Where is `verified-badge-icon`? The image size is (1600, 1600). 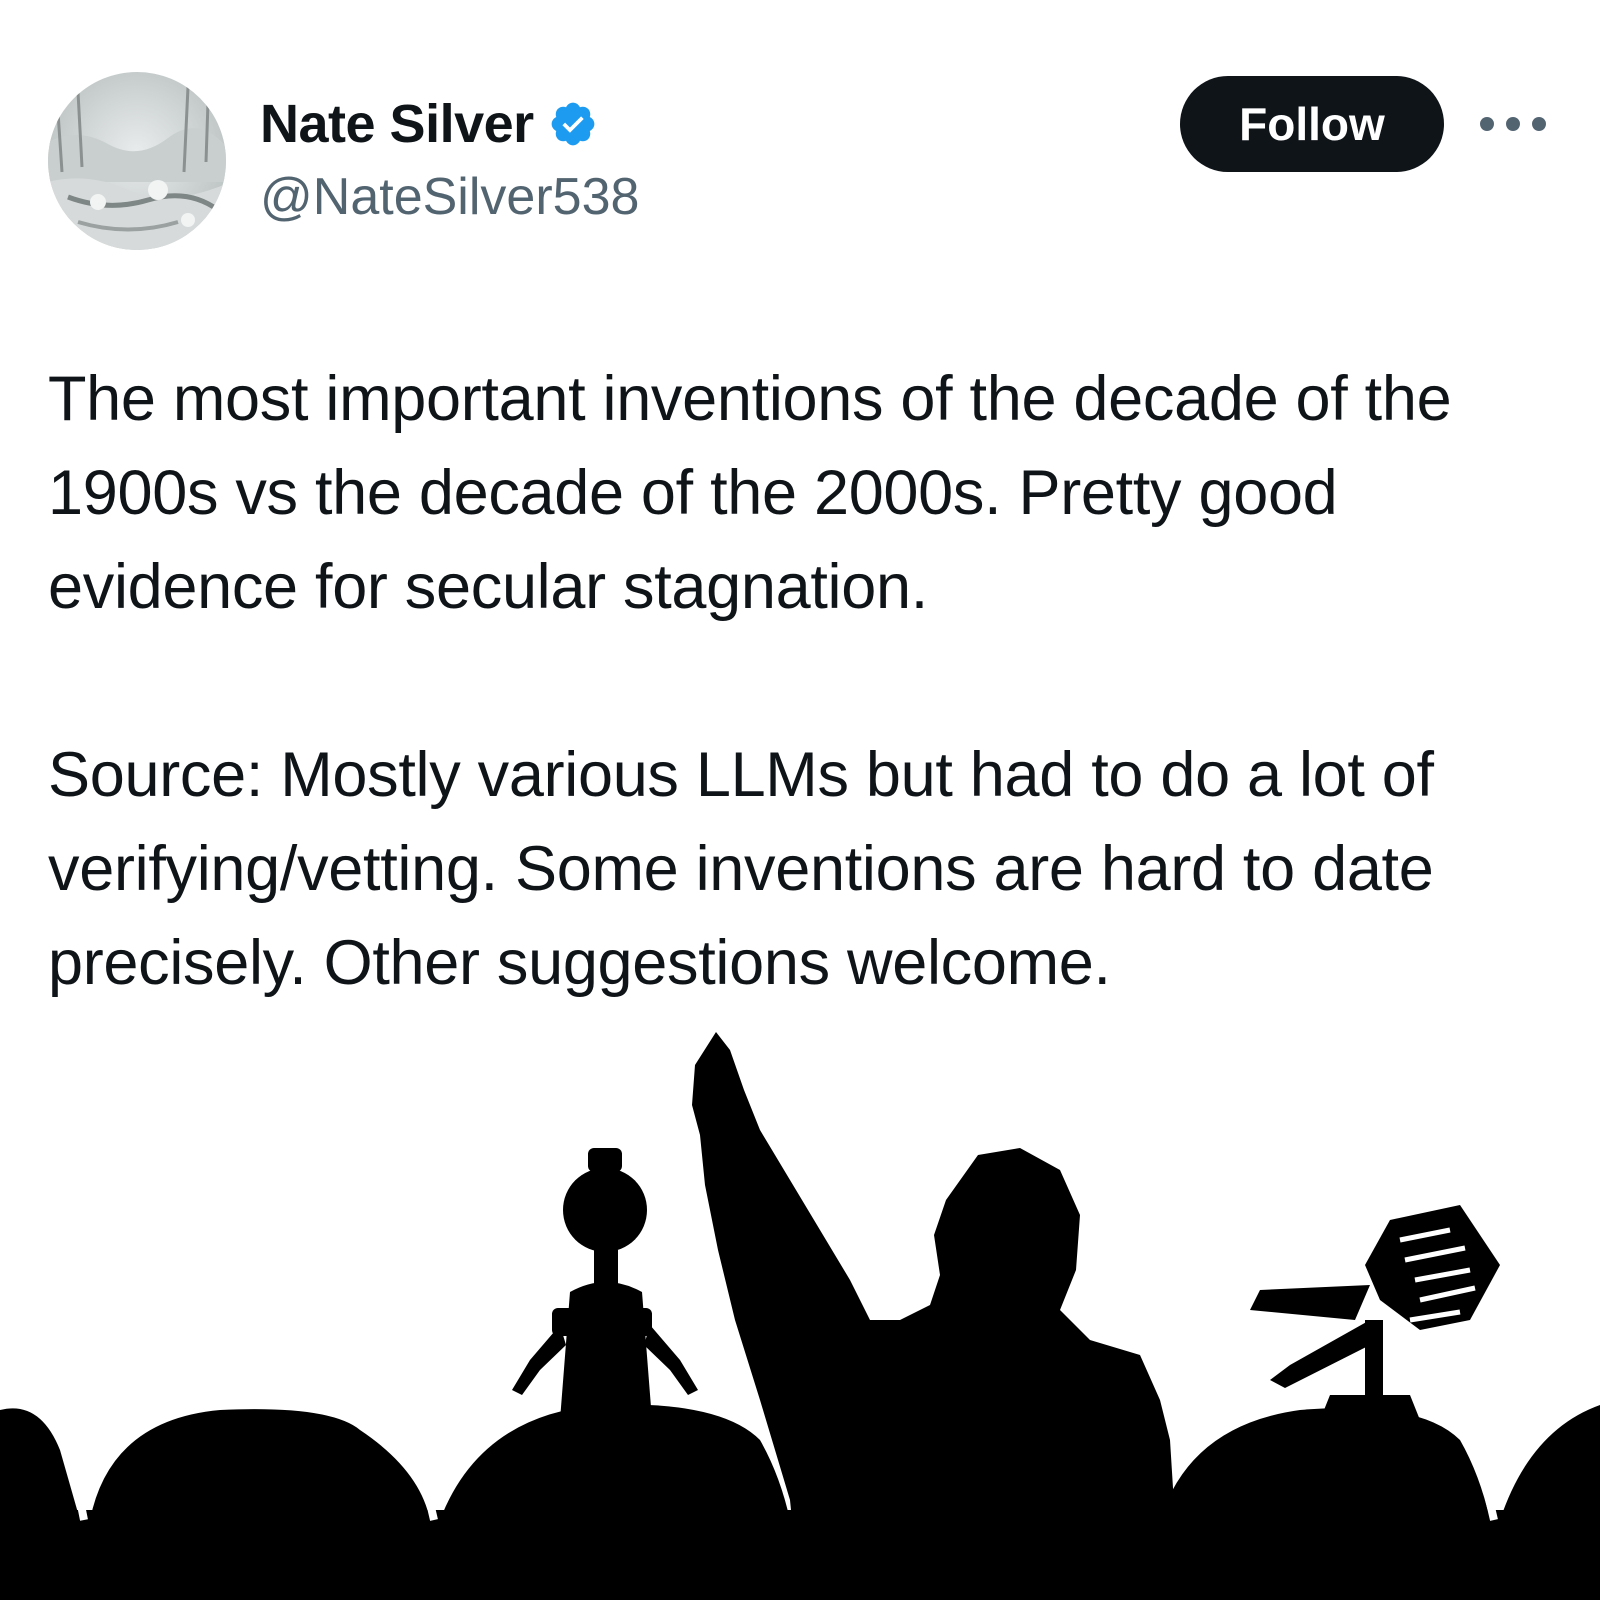
verified-badge-icon is located at coordinates (573, 124).